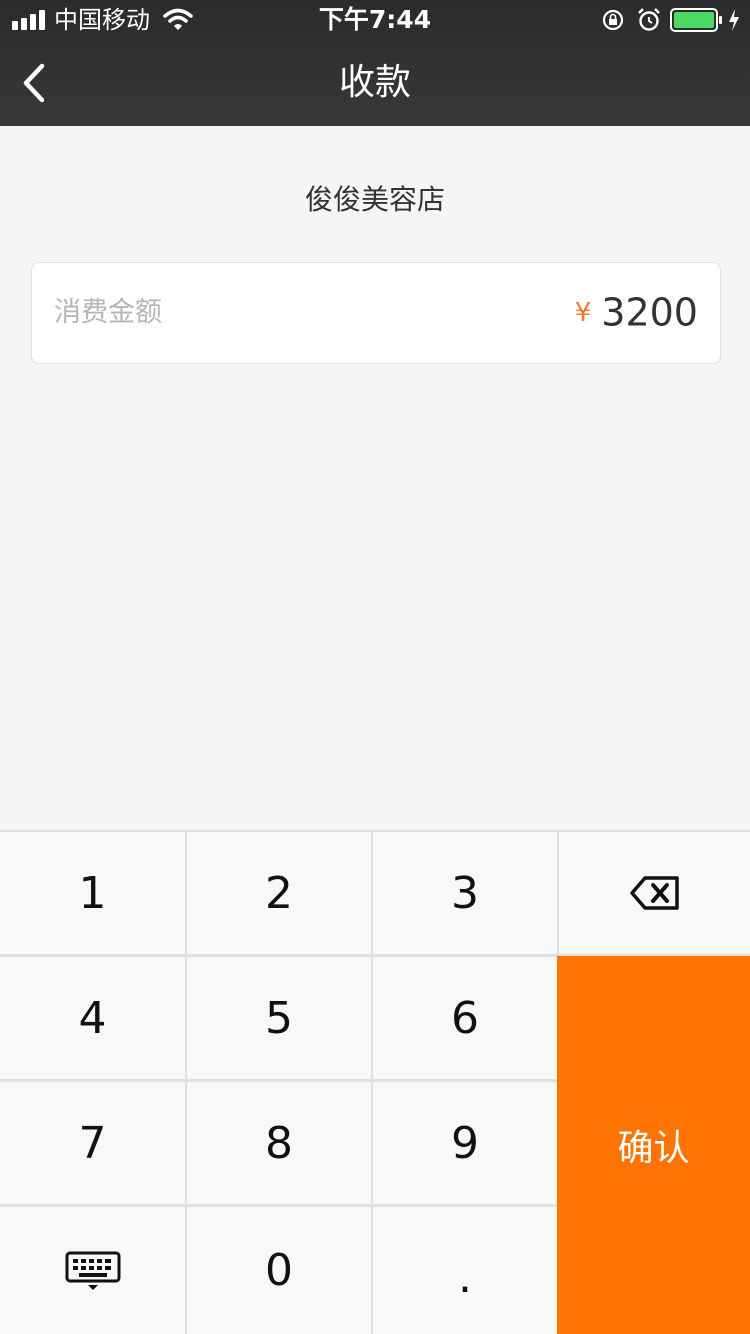 The image size is (750, 1334). What do you see at coordinates (108, 312) in the screenshot?
I see `amount-label: 消费金额` at bounding box center [108, 312].